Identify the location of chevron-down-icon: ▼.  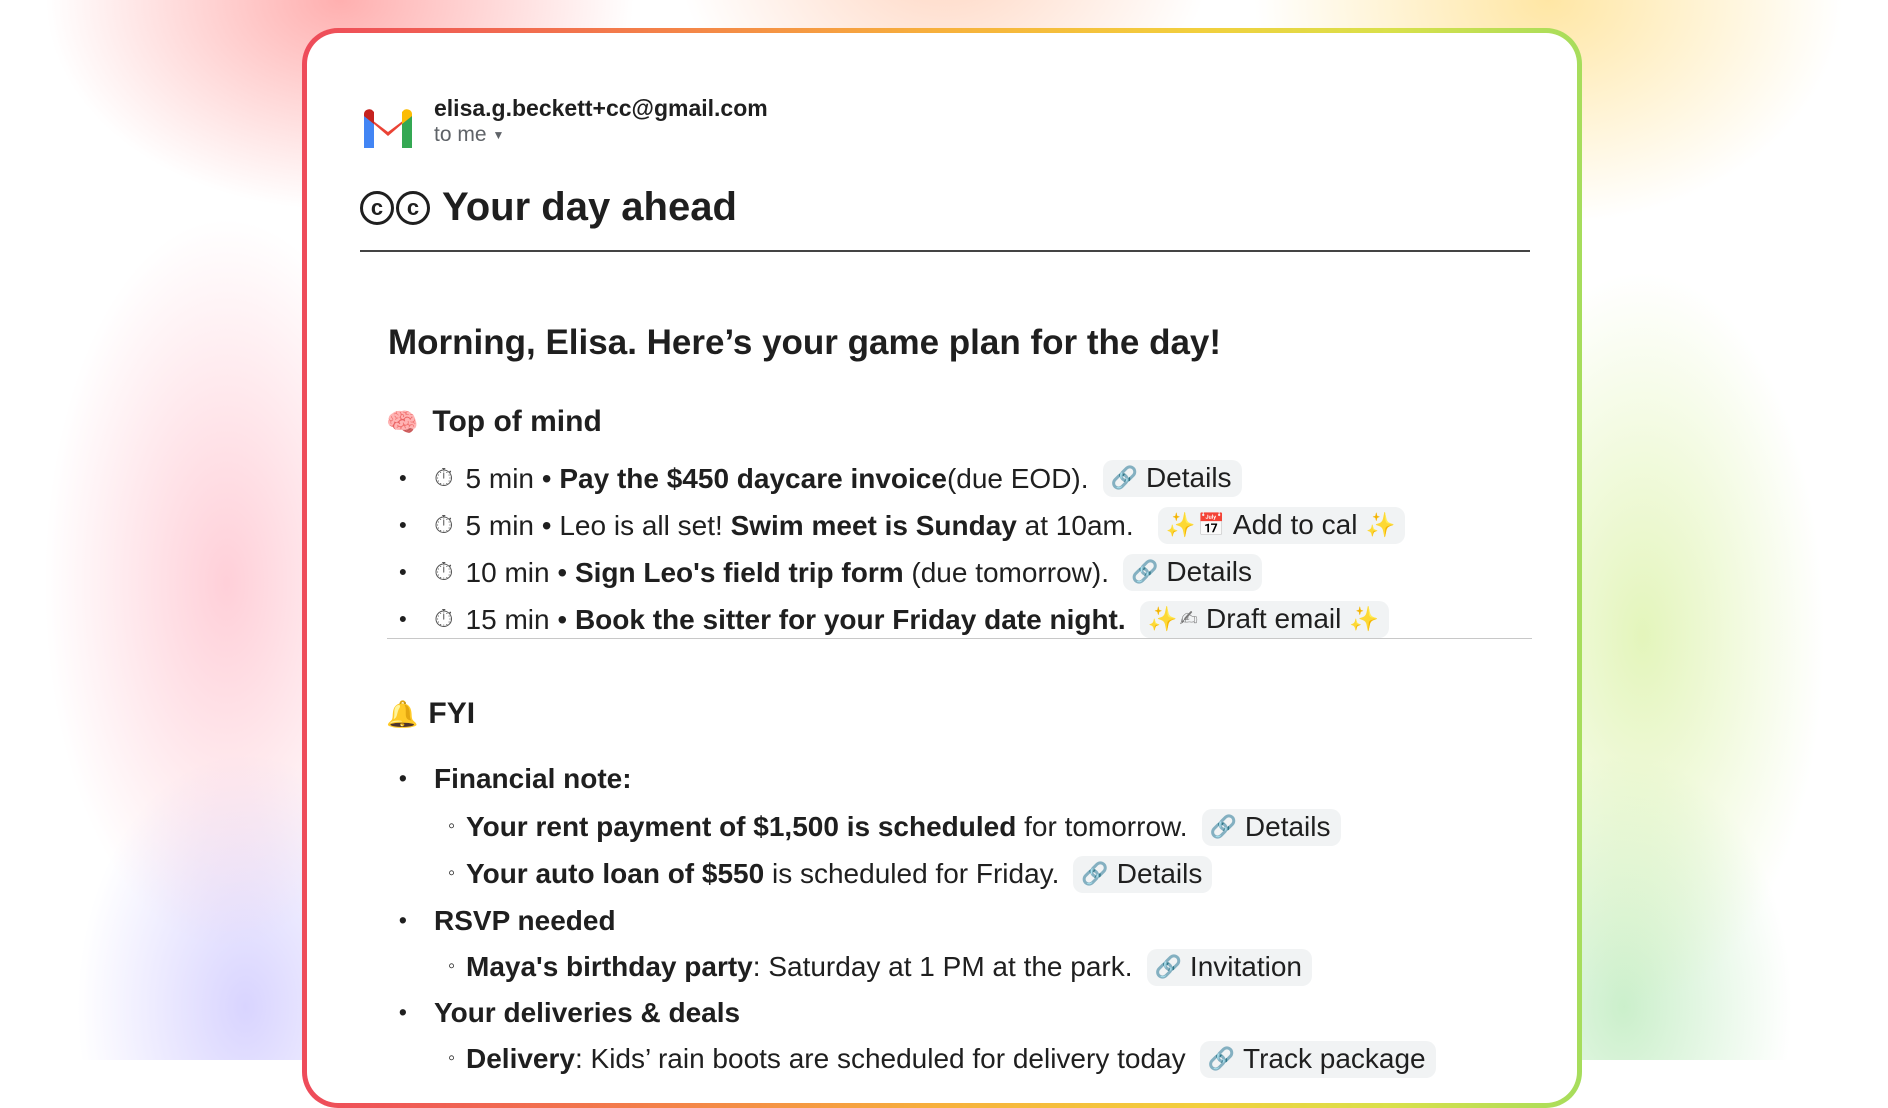
(499, 135).